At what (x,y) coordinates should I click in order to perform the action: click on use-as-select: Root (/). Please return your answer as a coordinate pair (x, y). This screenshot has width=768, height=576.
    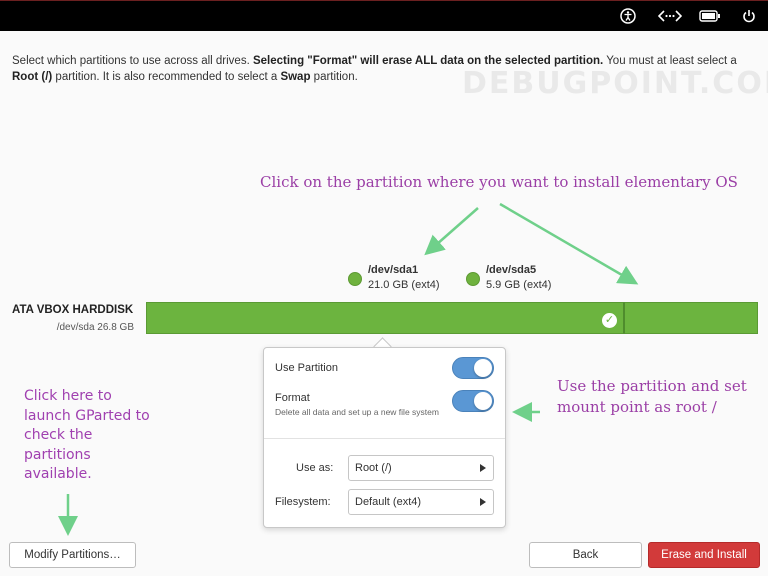
    Looking at the image, I should click on (421, 468).